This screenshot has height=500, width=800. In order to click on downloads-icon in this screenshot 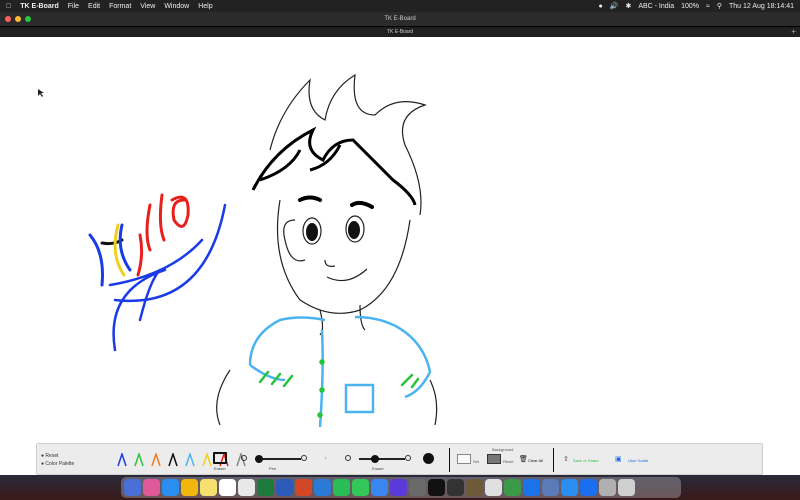, I will do `click(607, 487)`.